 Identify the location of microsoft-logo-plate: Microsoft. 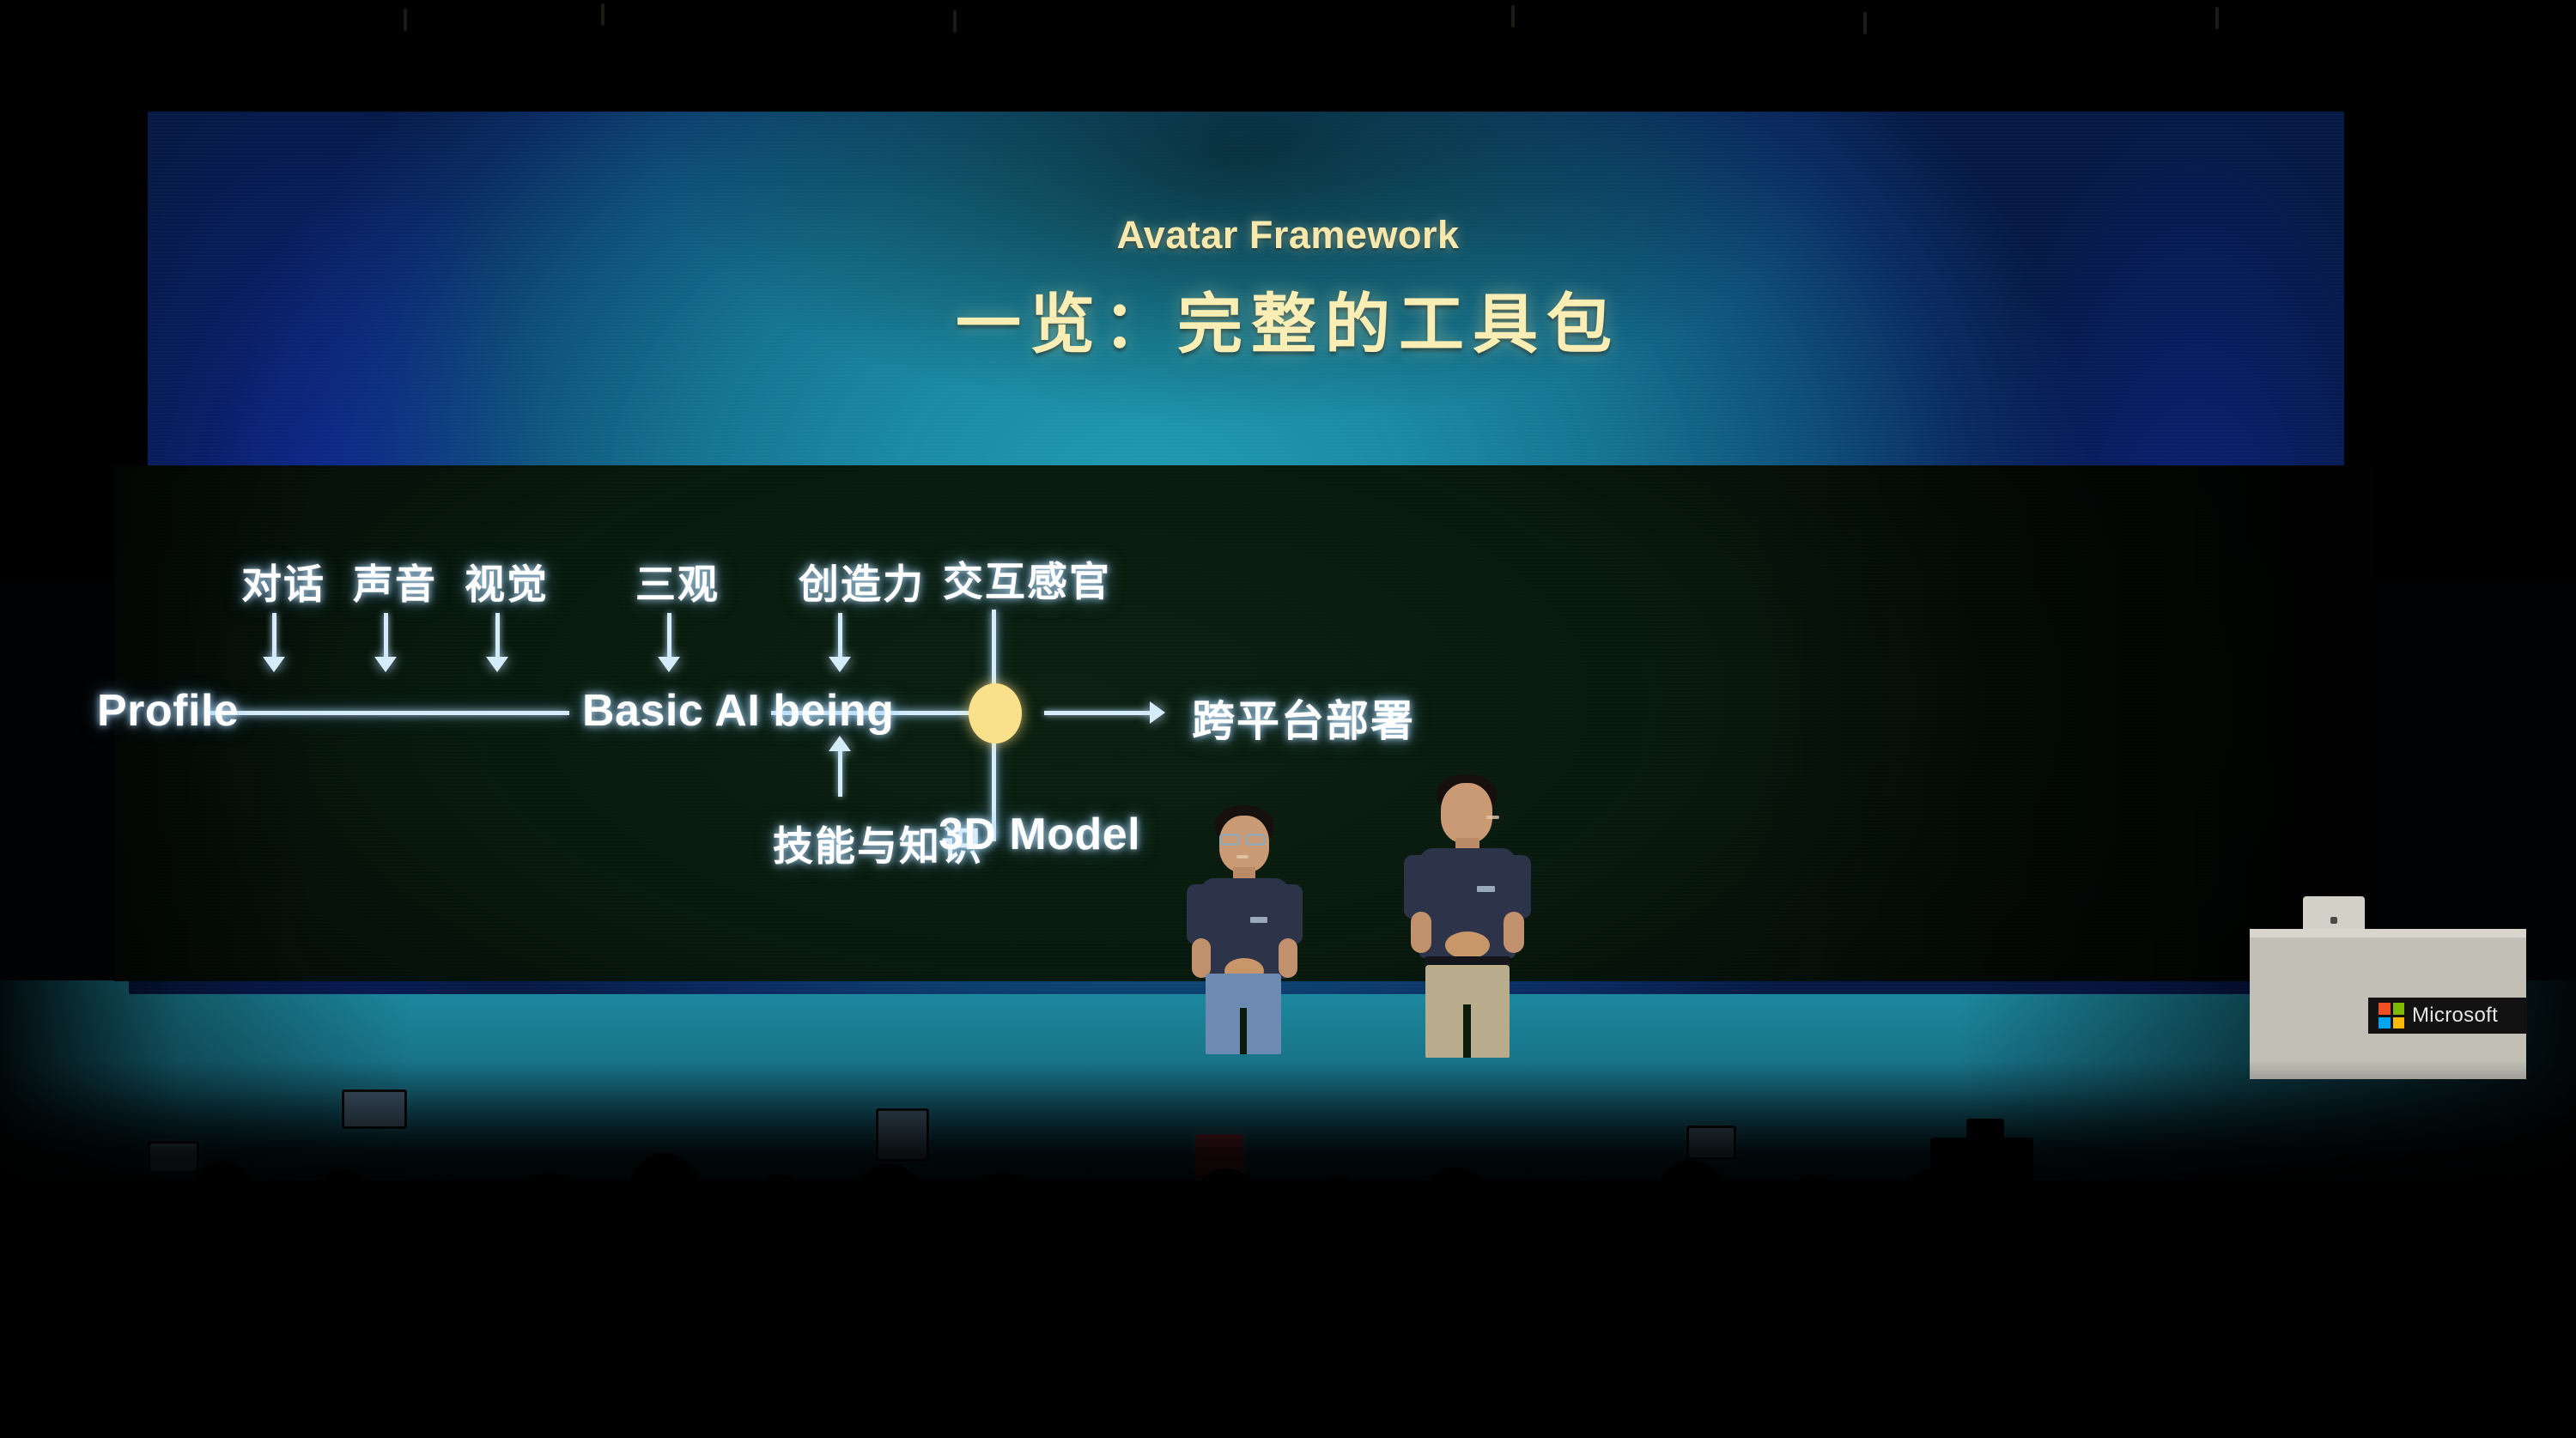
(2448, 1016).